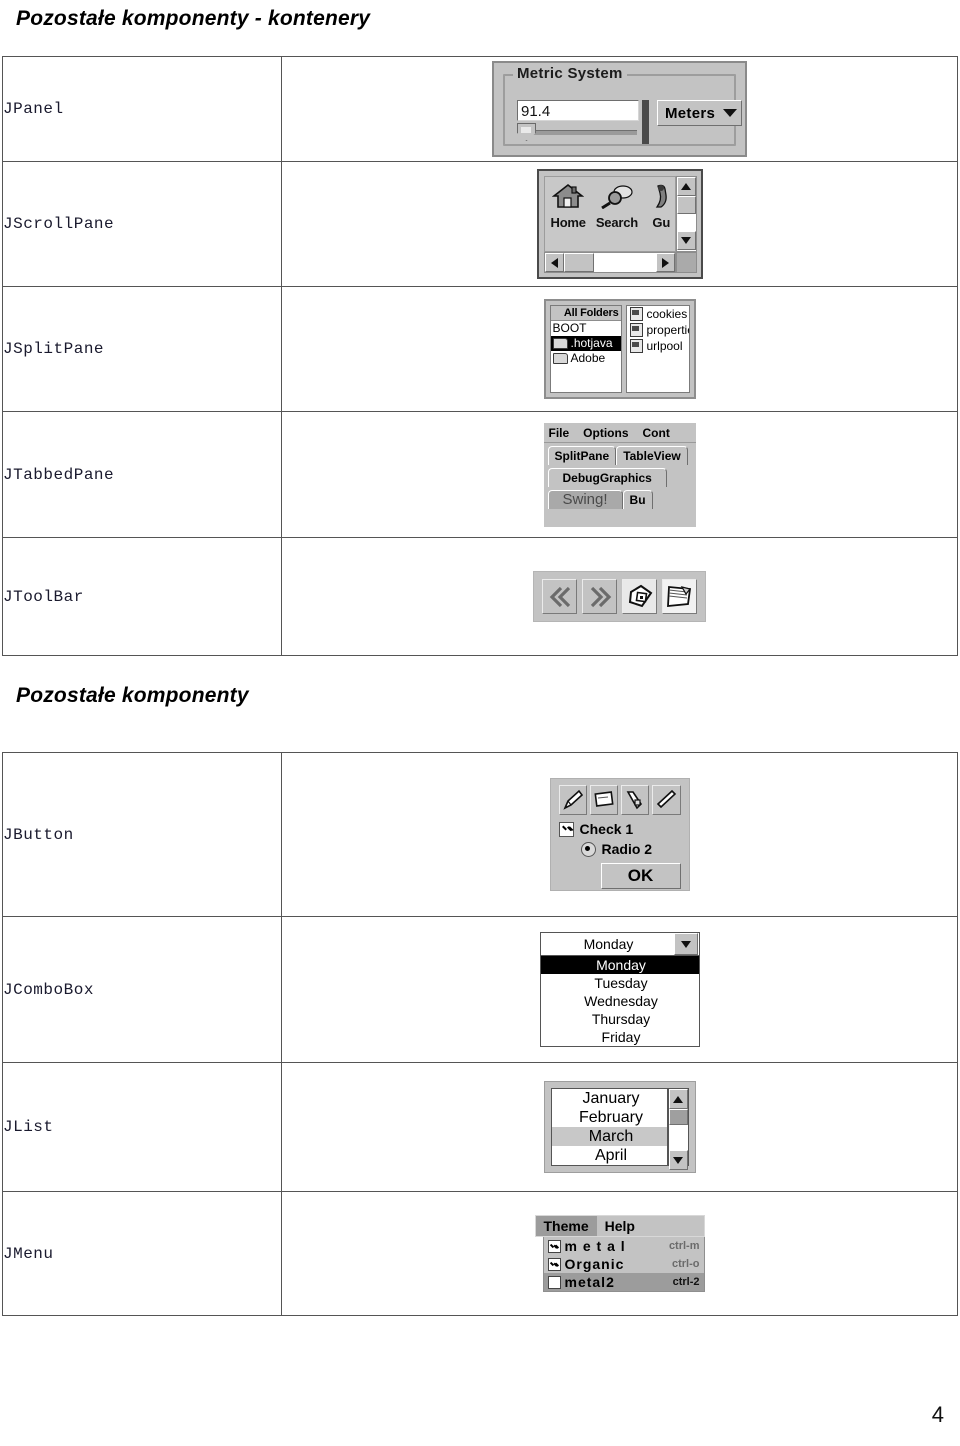  What do you see at coordinates (560, 358) in the screenshot?
I see `folder-icon` at bounding box center [560, 358].